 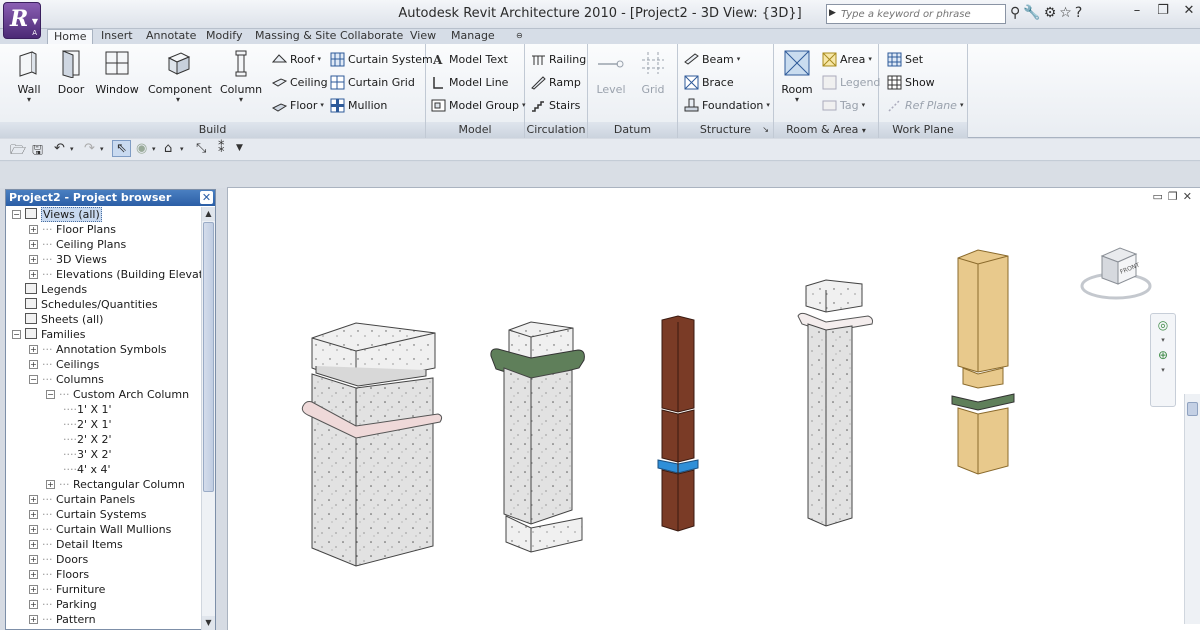 I want to click on legend-button: Legend, so click(x=851, y=82).